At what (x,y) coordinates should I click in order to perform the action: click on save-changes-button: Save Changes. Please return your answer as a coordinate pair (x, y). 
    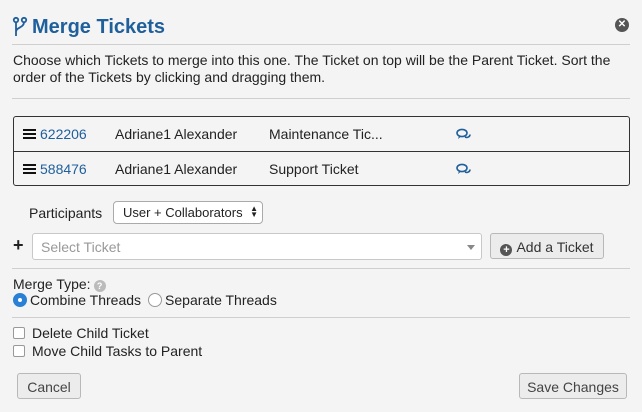
    Looking at the image, I should click on (573, 386).